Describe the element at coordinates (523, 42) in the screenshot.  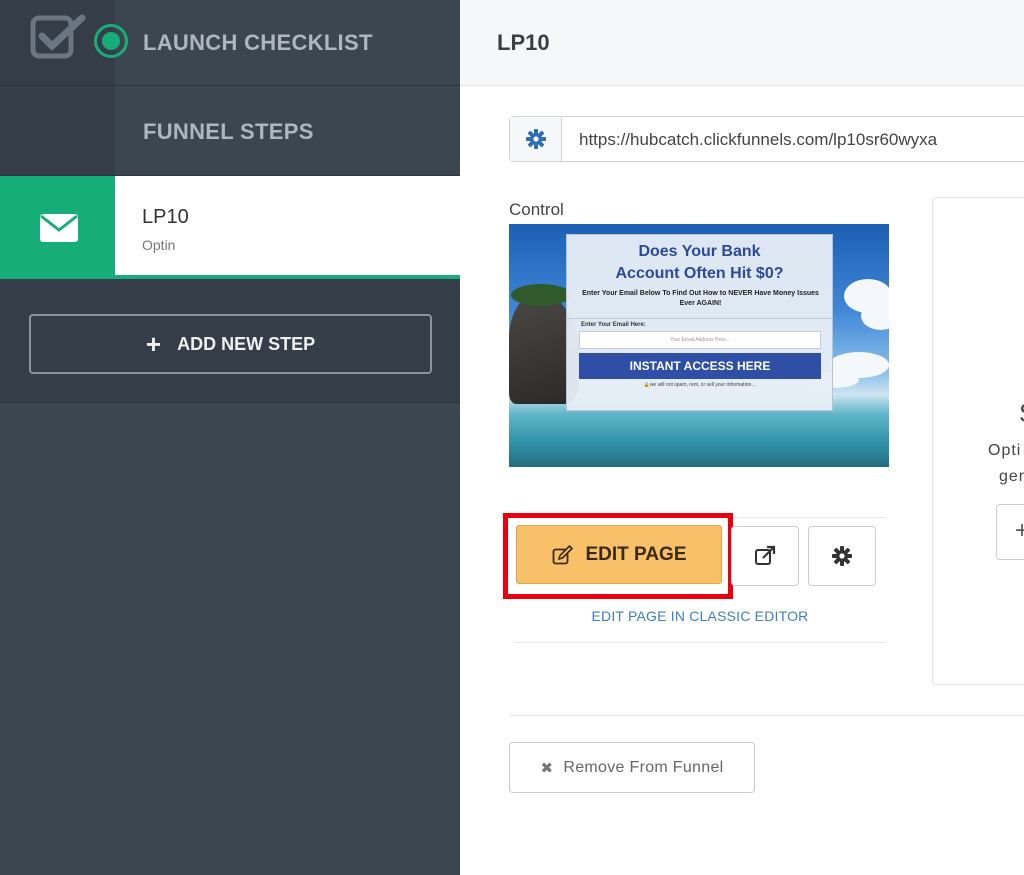
I see `page-title: LP10` at that location.